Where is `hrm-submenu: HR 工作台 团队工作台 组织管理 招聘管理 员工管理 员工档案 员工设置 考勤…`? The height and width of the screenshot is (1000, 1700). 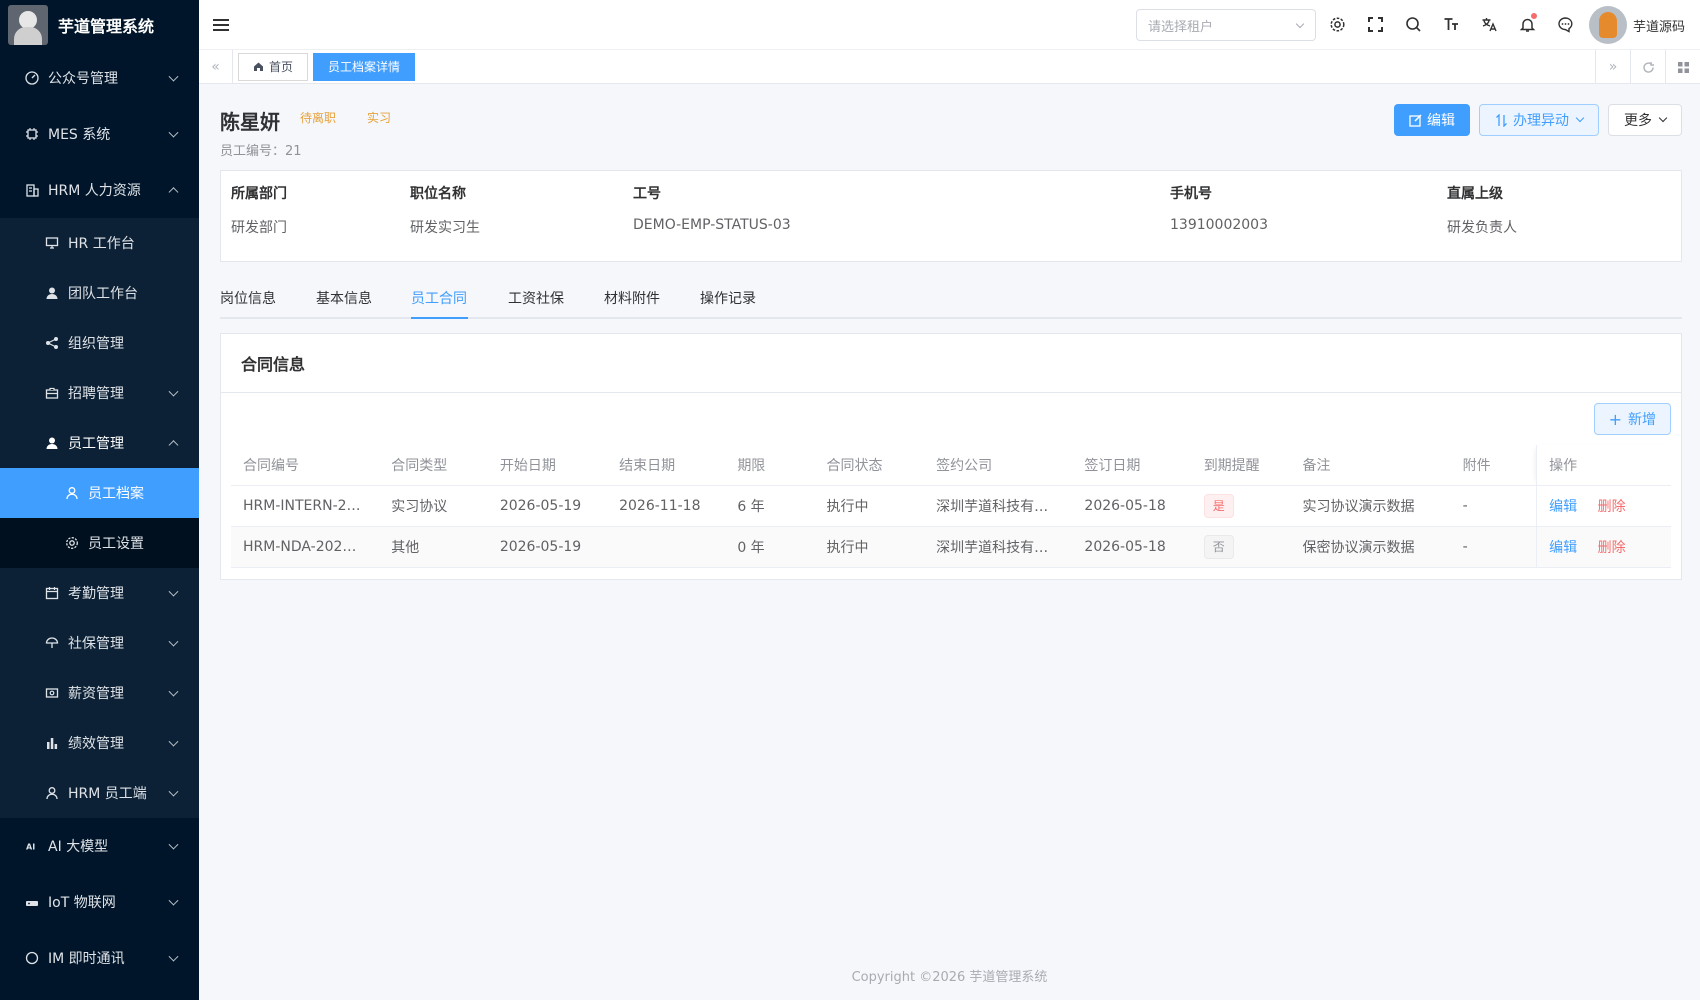
hrm-submenu: HR 工作台 团队工作台 组织管理 招聘管理 员工管理 员工档案 员工设置 考勤… is located at coordinates (99, 518).